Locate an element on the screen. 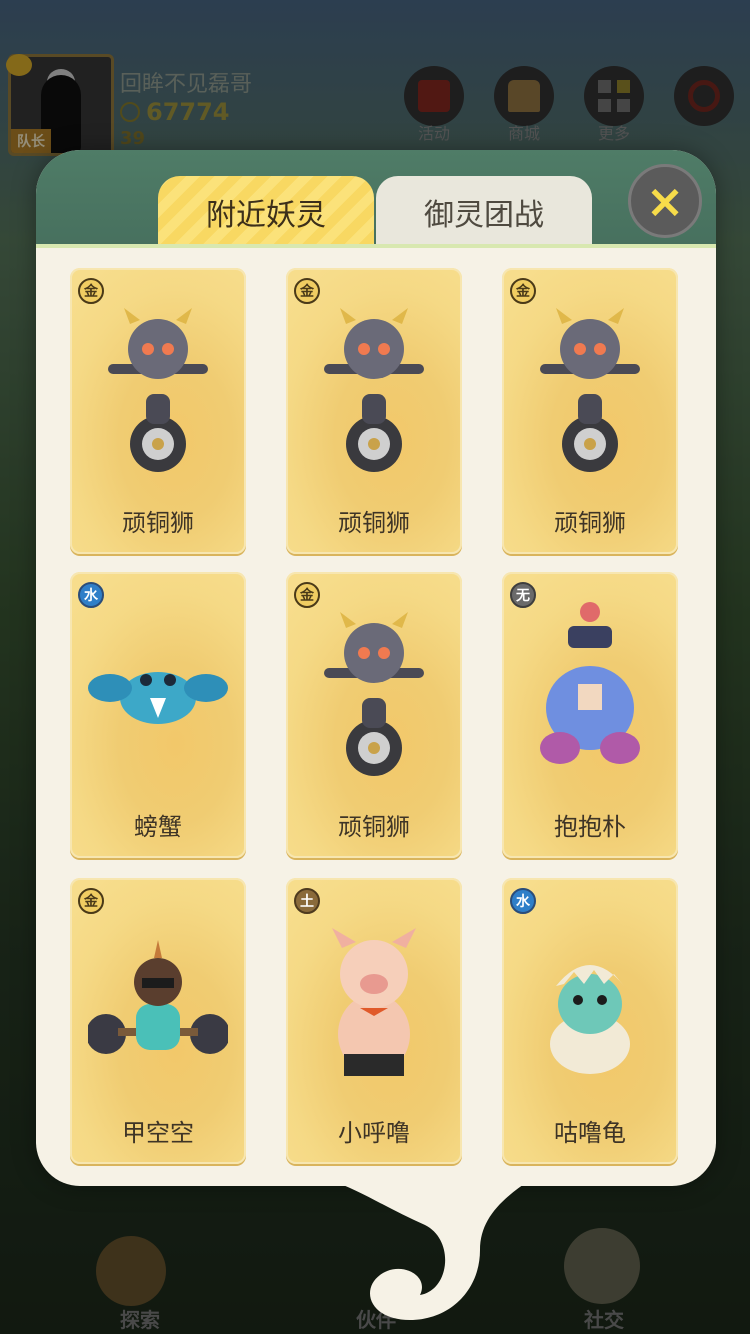 The height and width of the screenshot is (1334, 750). spirit-name: 小呼噜 is located at coordinates (374, 1133).